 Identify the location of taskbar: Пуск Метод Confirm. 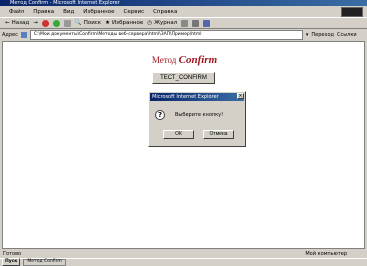
(183, 262).